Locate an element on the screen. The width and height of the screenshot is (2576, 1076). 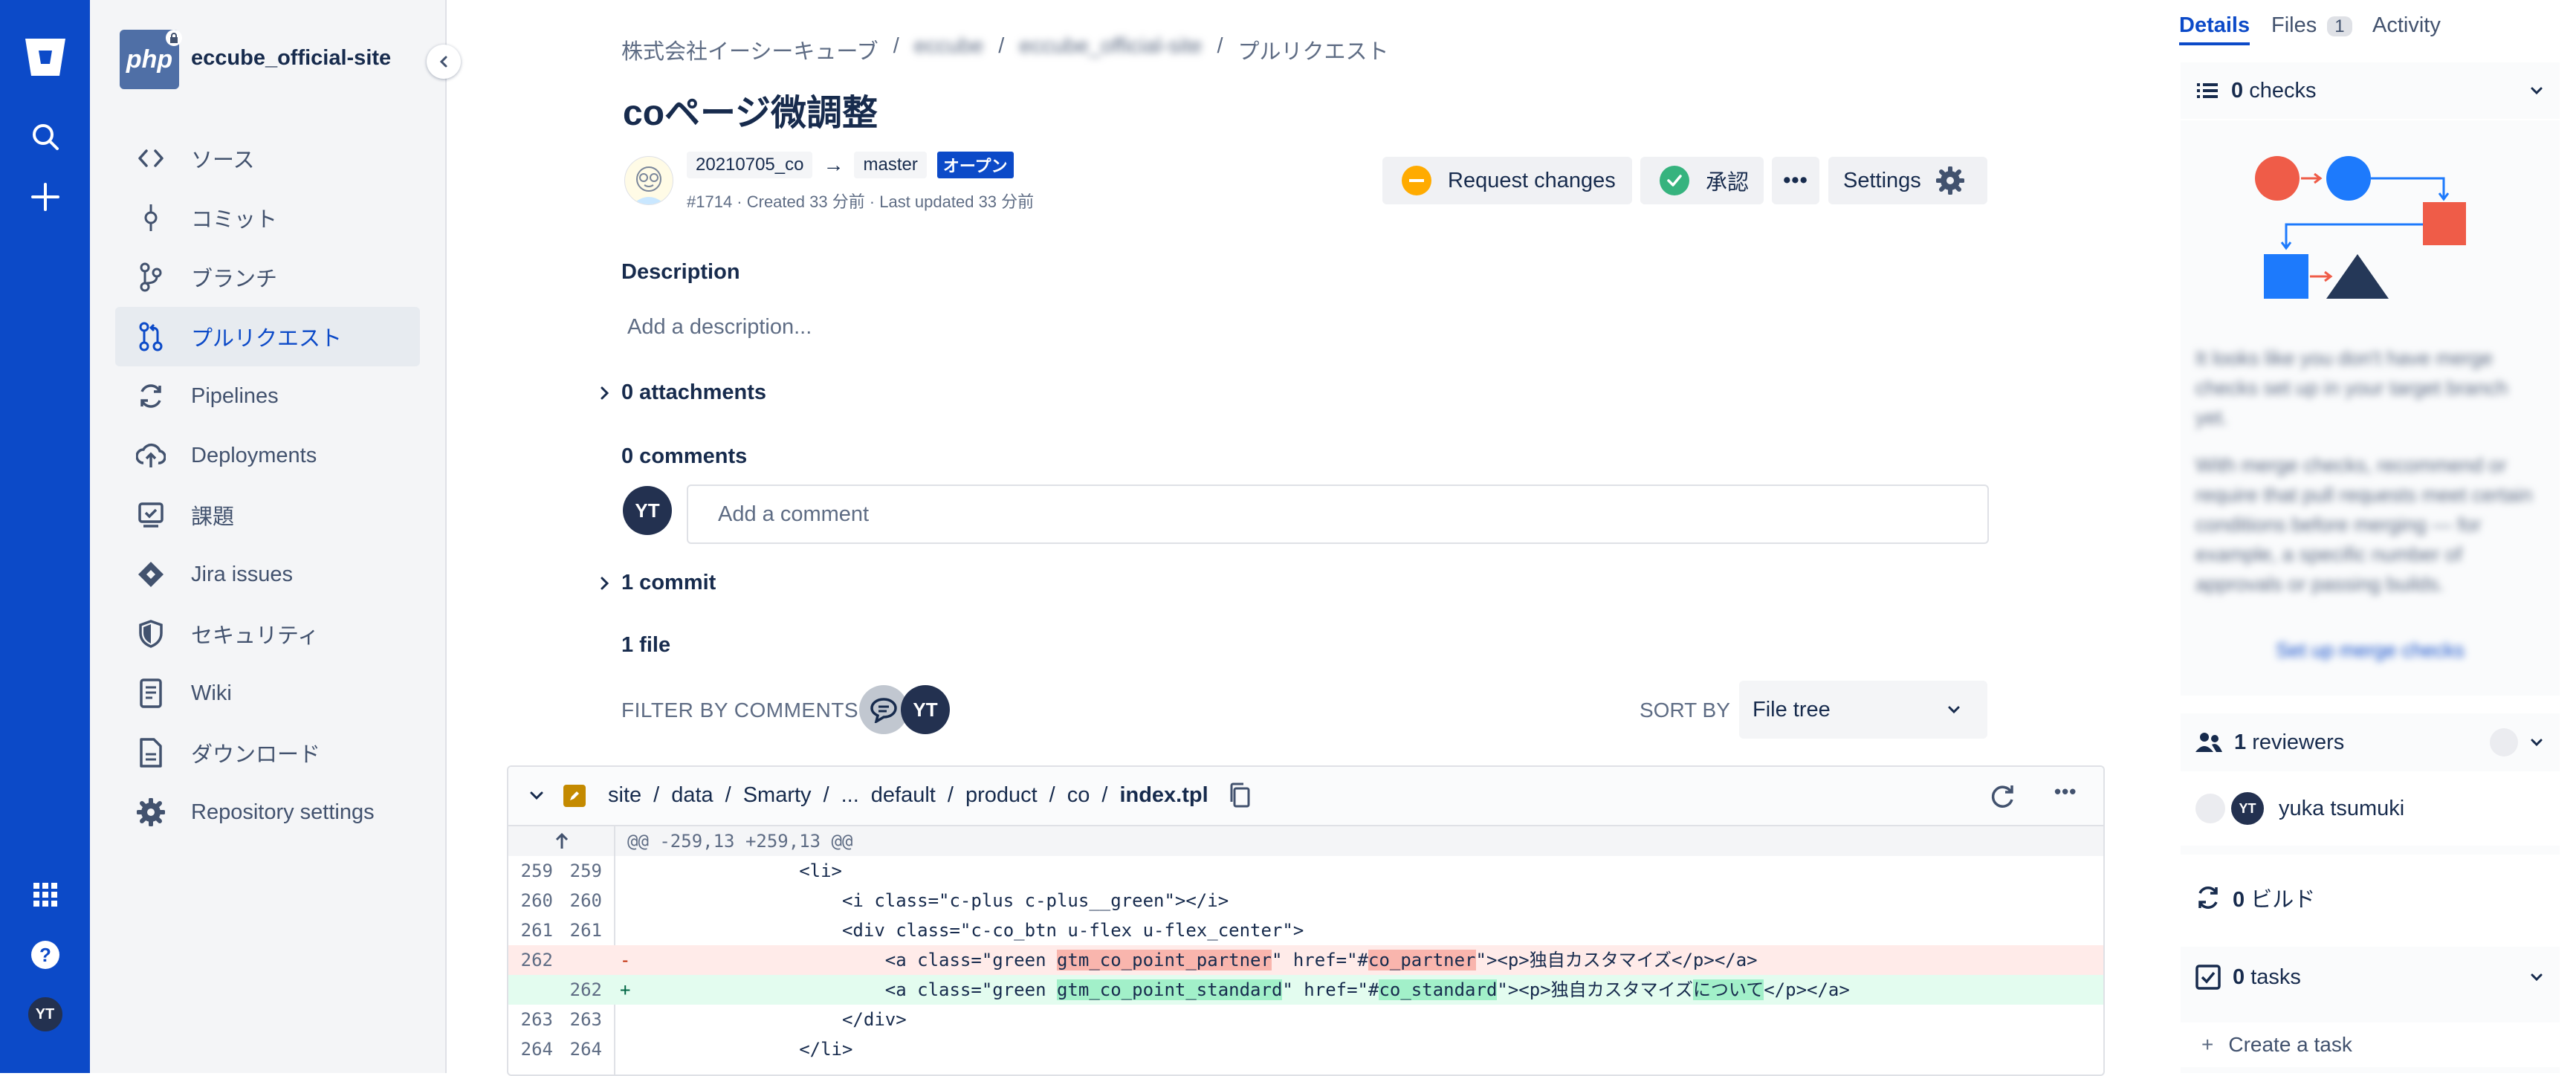
collapse-sidebar-button is located at coordinates (444, 62).